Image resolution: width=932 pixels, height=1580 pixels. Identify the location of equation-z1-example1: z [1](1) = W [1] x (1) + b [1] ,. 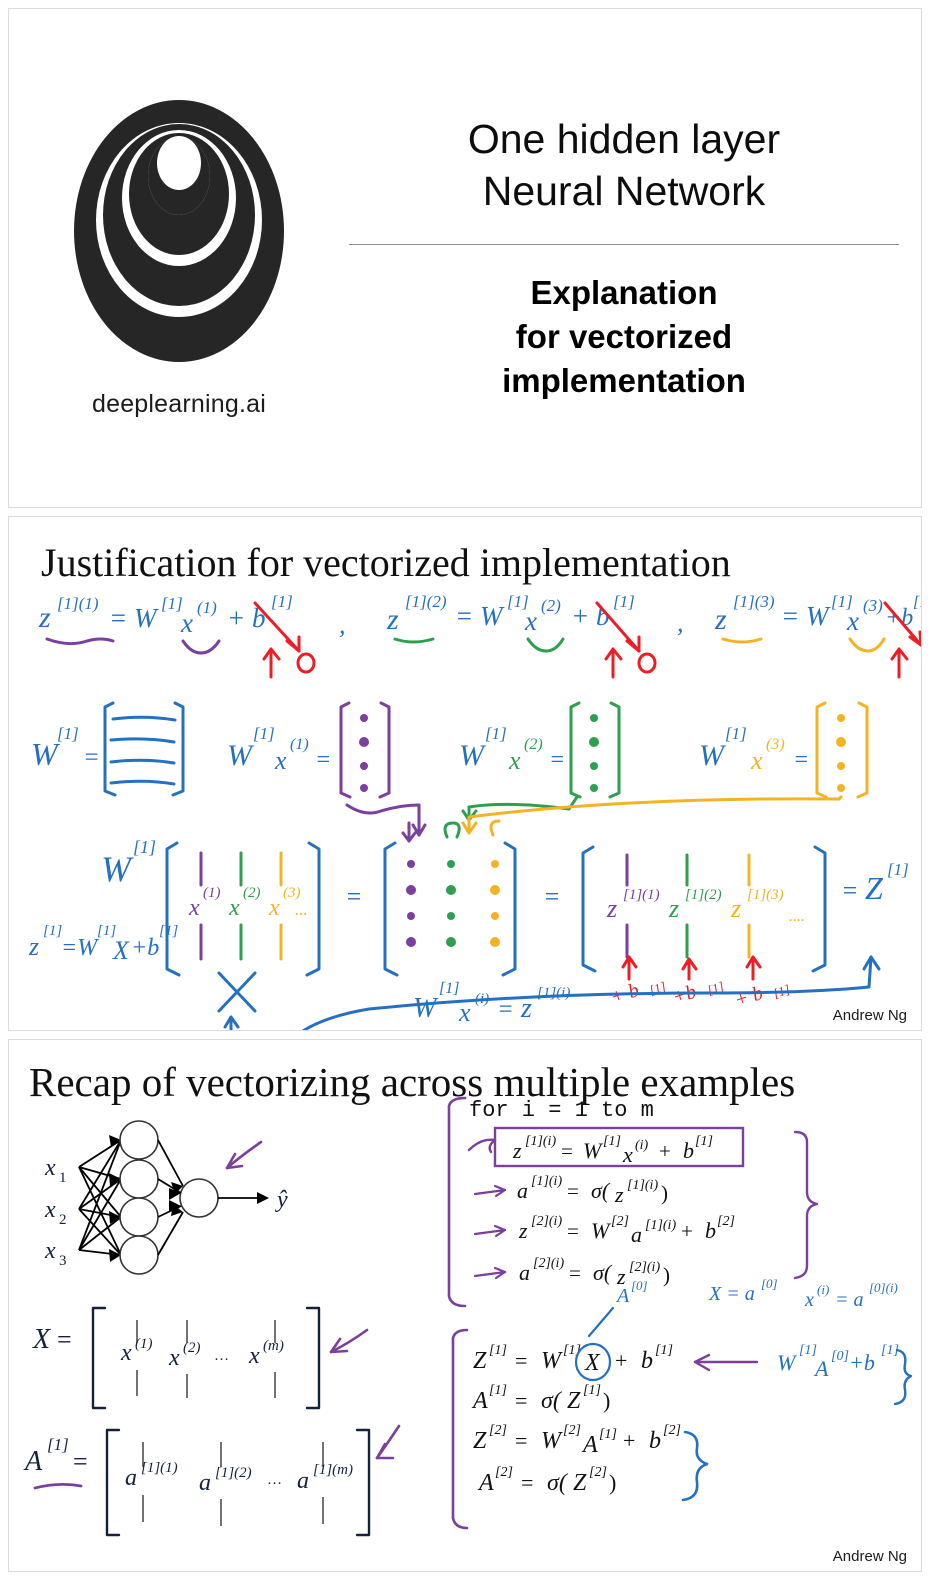
(192, 635).